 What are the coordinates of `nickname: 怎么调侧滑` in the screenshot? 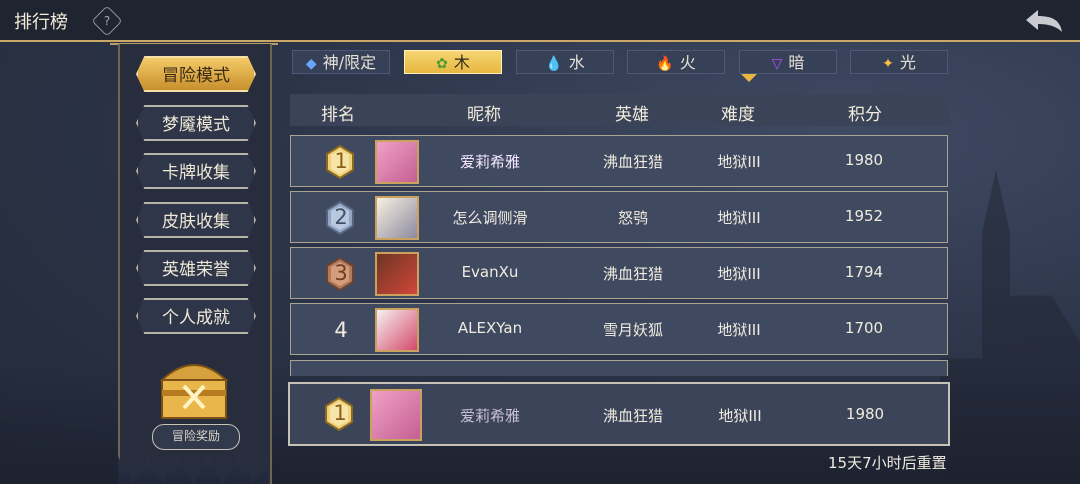 It's located at (490, 218).